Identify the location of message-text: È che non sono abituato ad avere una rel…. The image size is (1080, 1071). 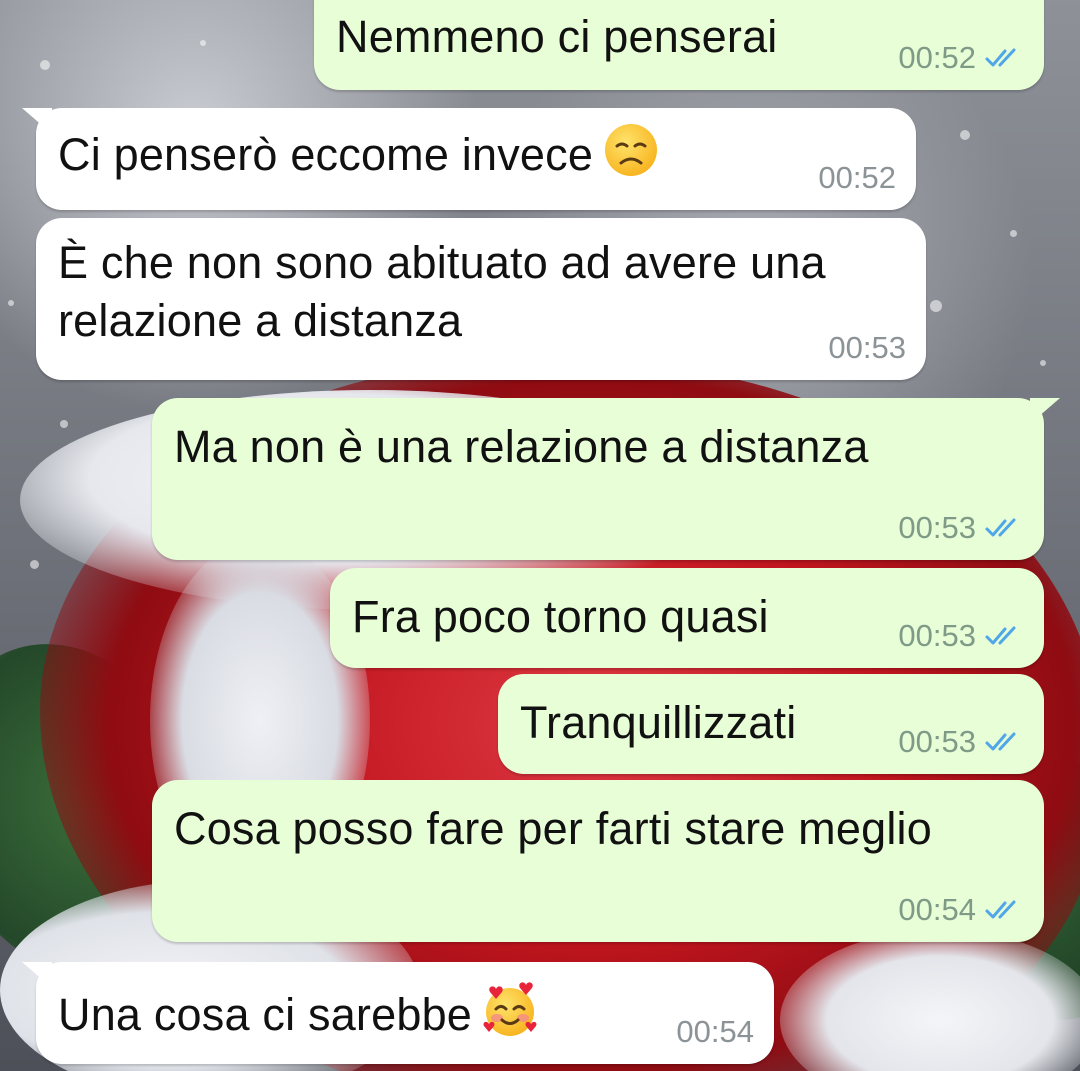
(442, 291).